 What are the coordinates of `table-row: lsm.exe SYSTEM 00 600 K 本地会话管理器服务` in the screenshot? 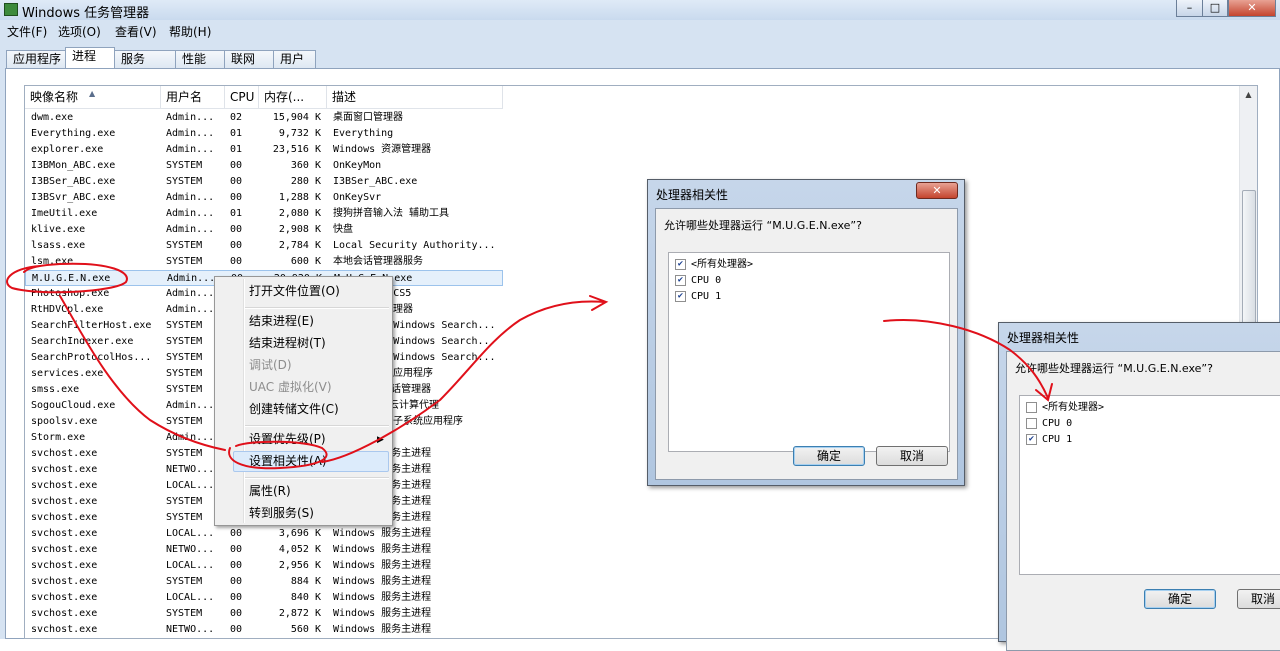 It's located at (264, 262).